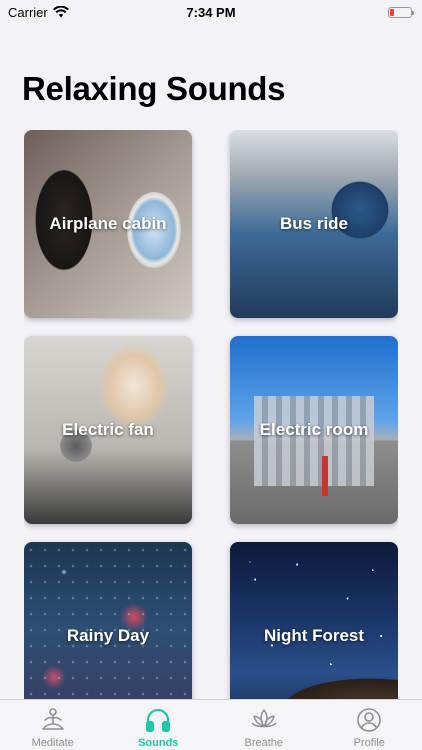 This screenshot has width=422, height=750. What do you see at coordinates (60, 12) in the screenshot?
I see `wifi-icon` at bounding box center [60, 12].